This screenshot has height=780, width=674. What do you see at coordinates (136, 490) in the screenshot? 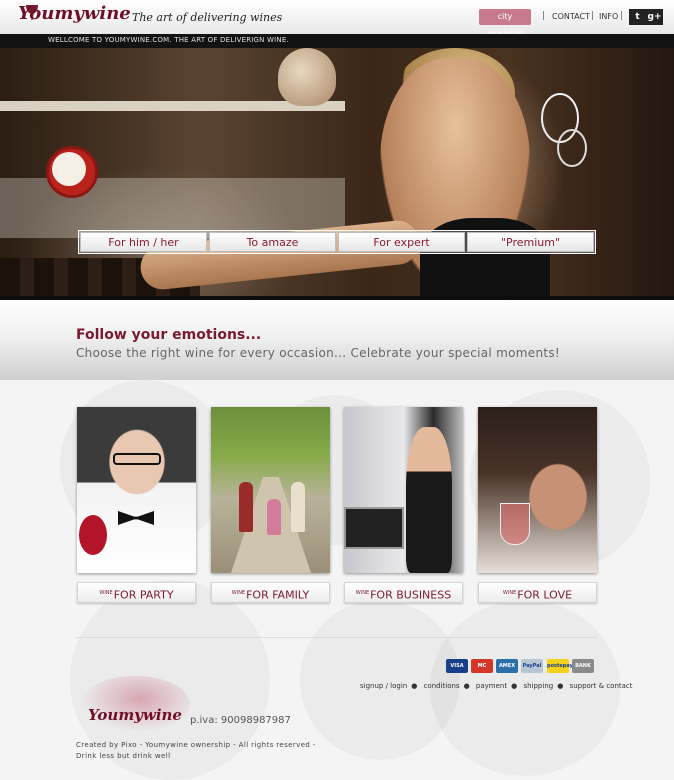
I see `card-photo-party` at bounding box center [136, 490].